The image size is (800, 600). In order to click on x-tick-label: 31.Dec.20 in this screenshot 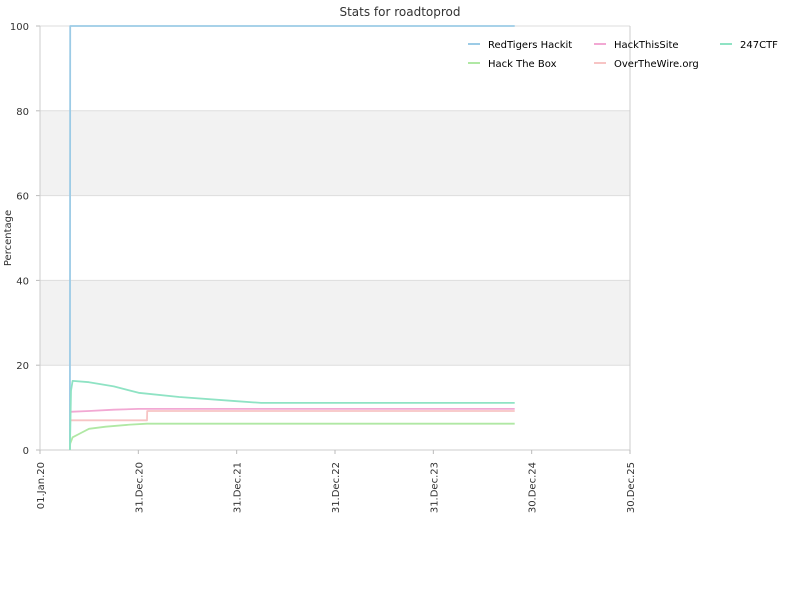, I will do `click(139, 487)`.